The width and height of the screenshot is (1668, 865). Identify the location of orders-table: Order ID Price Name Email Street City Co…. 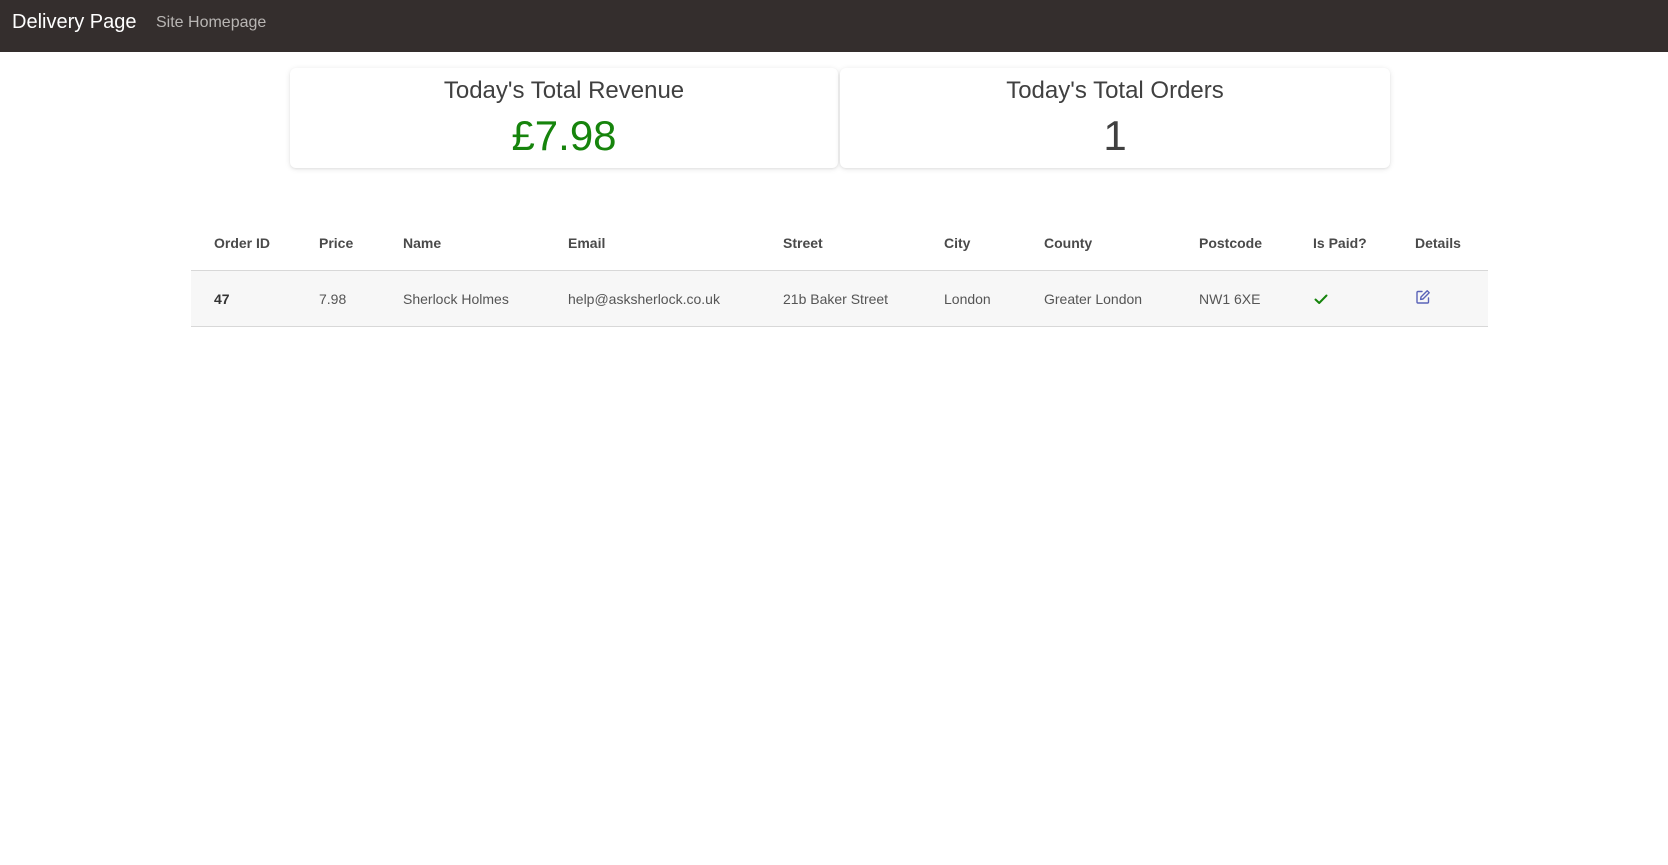
(839, 271).